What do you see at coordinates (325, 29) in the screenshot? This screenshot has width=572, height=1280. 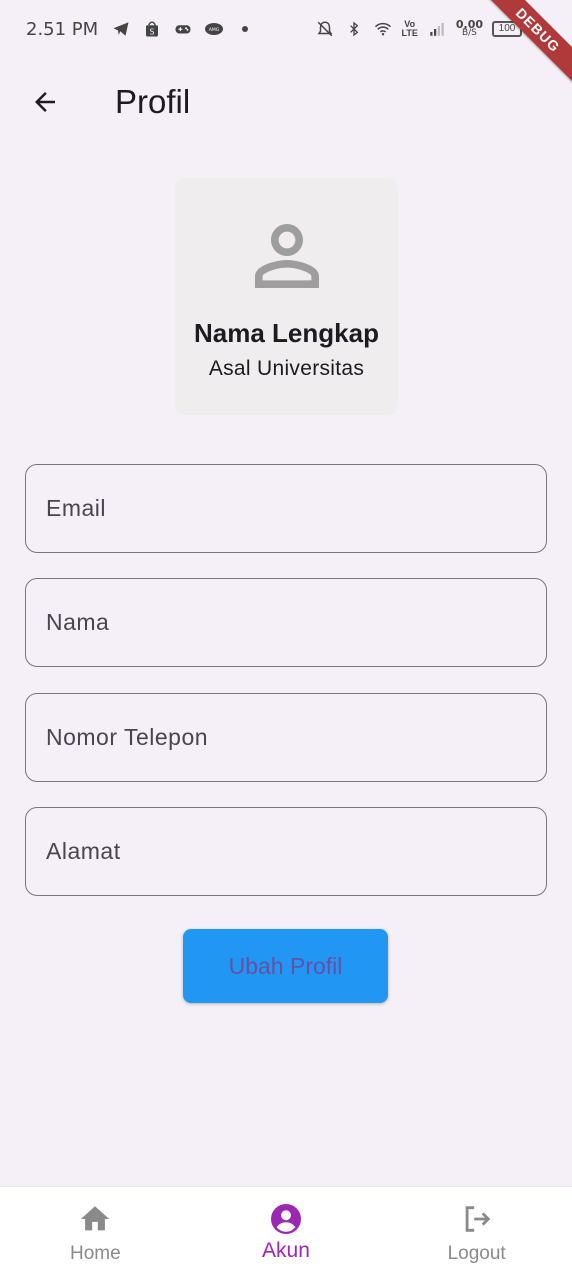 I see `mute-bell-icon` at bounding box center [325, 29].